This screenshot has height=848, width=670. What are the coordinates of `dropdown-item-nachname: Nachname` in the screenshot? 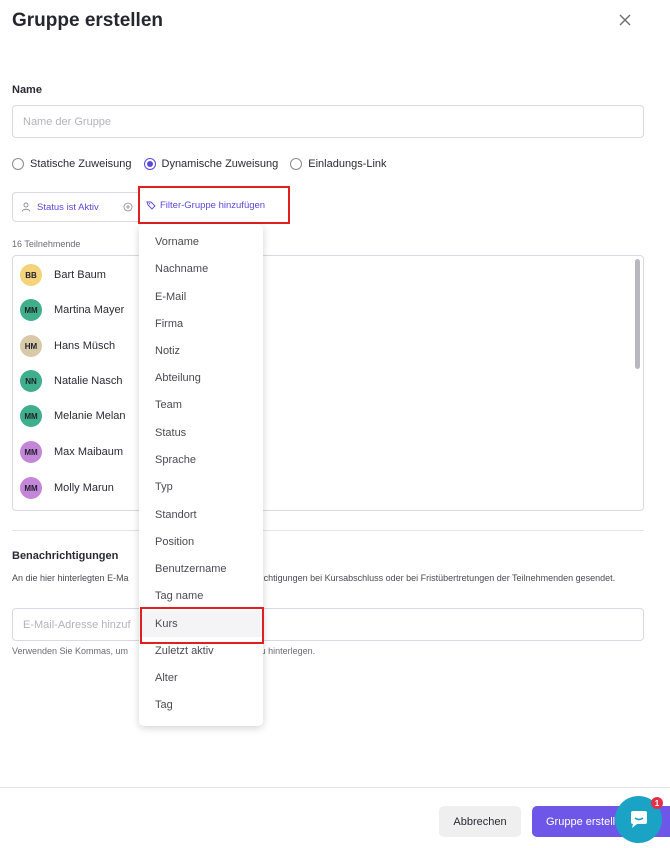 It's located at (201, 269).